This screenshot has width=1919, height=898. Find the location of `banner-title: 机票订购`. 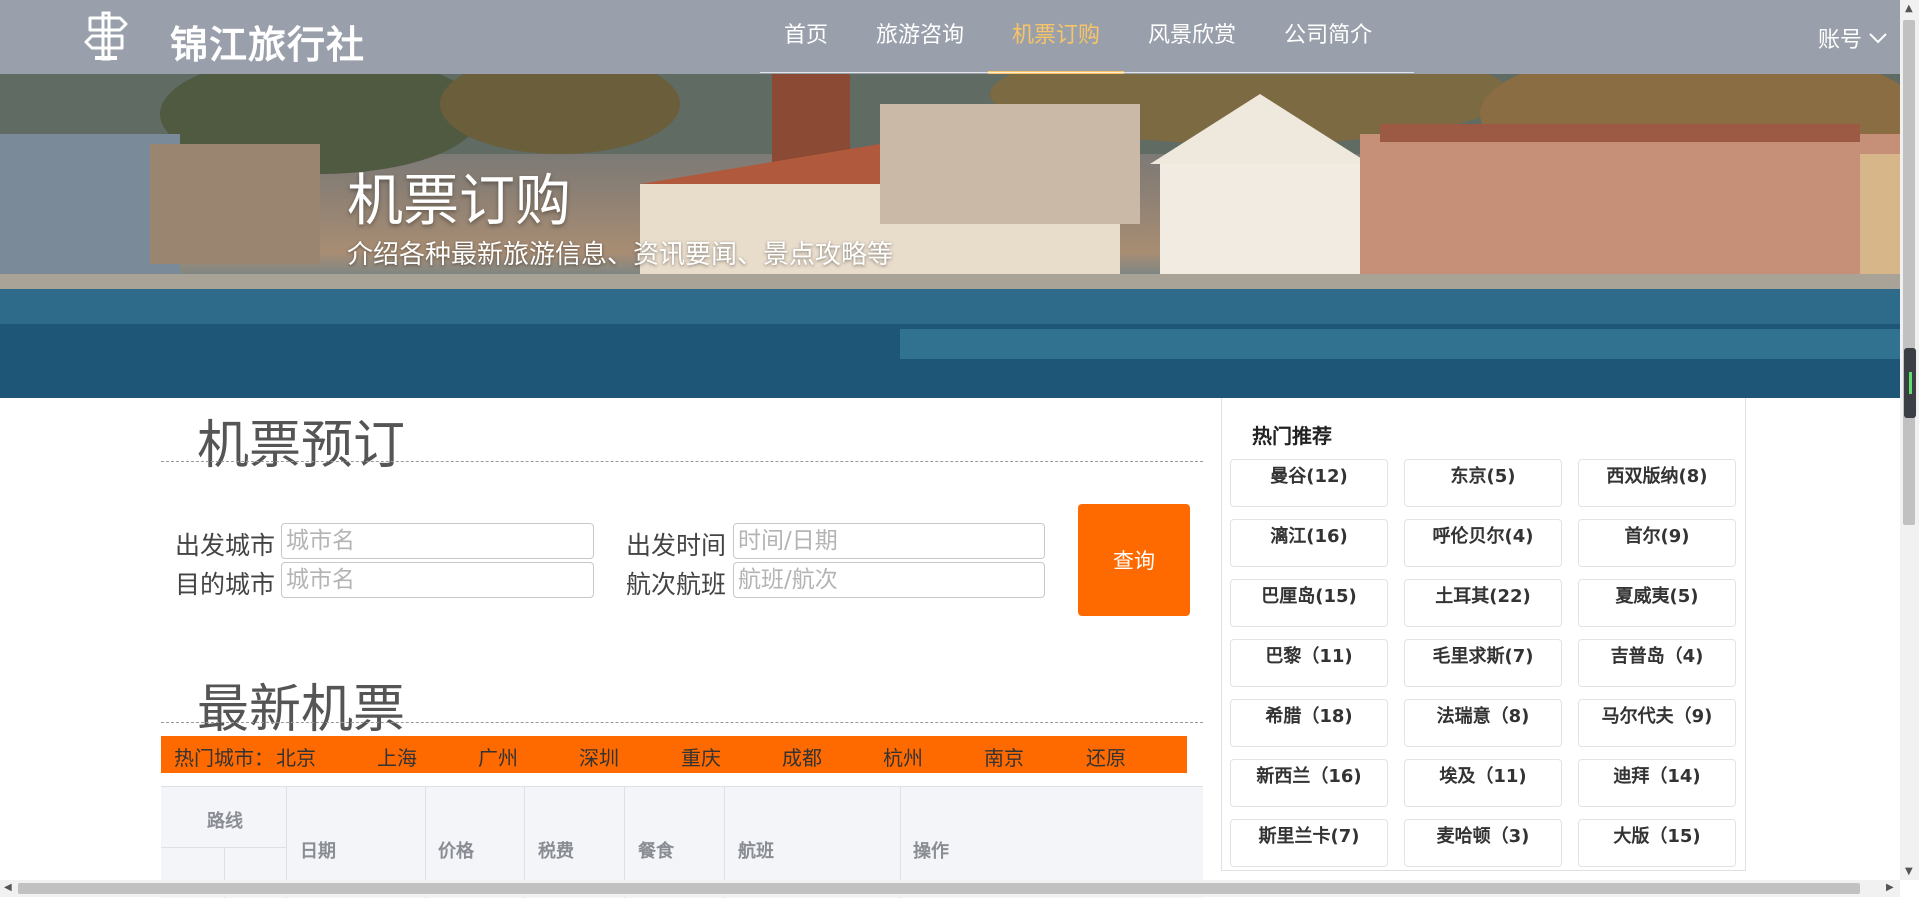

banner-title: 机票订购 is located at coordinates (459, 201).